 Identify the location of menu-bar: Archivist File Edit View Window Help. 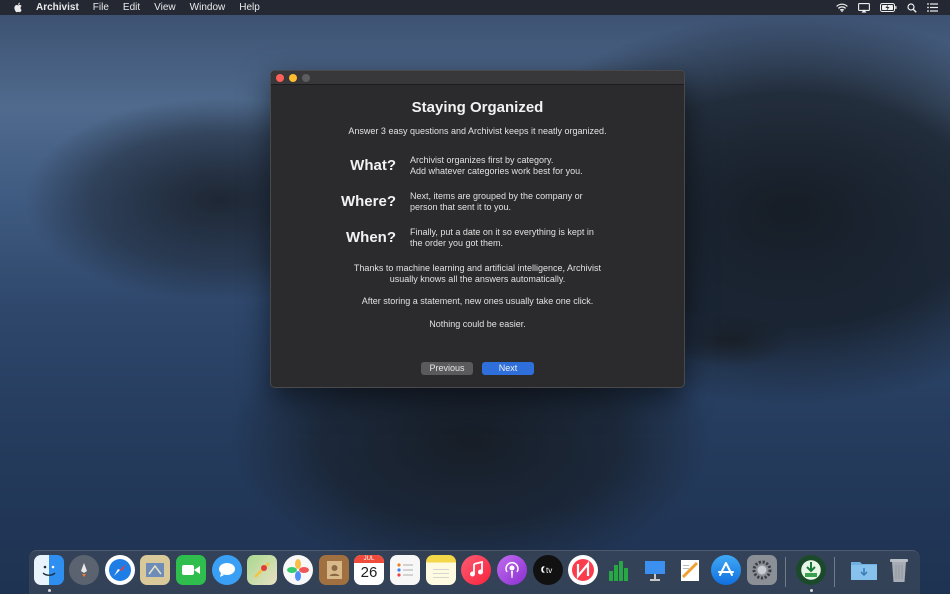
(475, 7).